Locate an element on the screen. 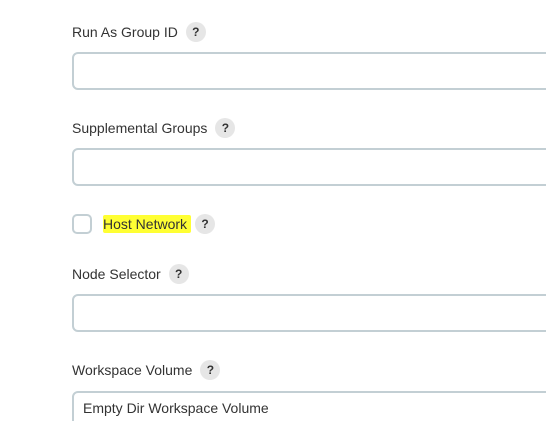 This screenshot has width=546, height=421. node-selector-label-row: Node Selector ? is located at coordinates (130, 274).